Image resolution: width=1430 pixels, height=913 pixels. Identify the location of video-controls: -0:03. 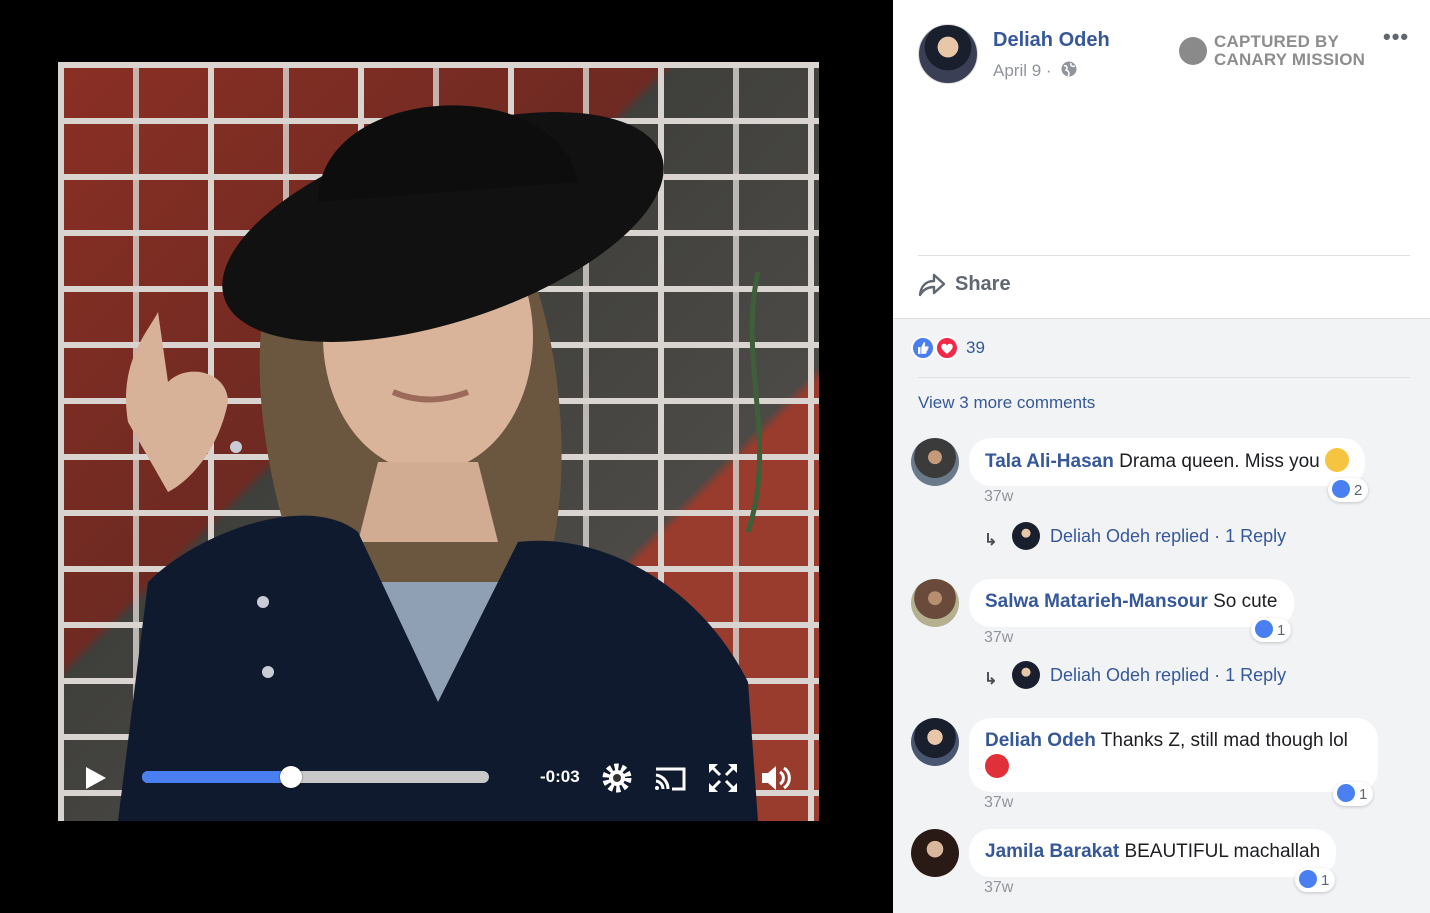
(438, 786).